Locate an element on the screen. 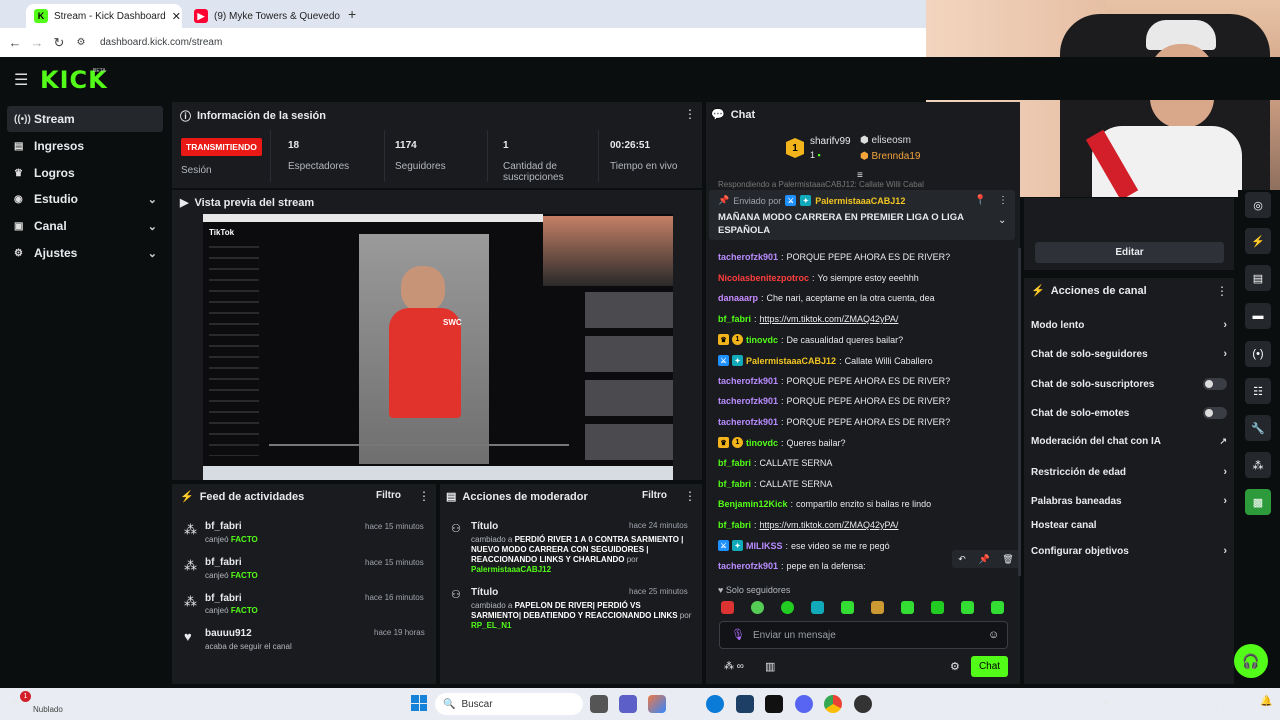  top-gifter-name: sharifv99 is located at coordinates (830, 141).